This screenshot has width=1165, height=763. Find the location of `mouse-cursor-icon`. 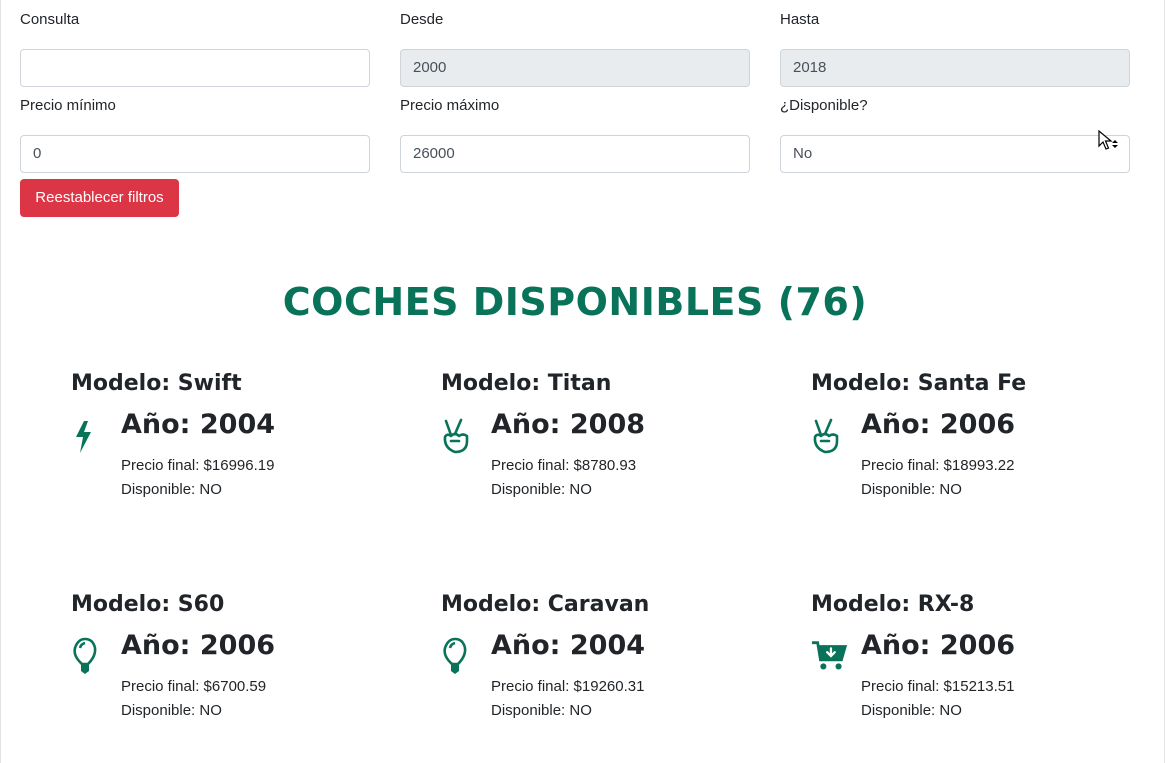

mouse-cursor-icon is located at coordinates (1108, 140).